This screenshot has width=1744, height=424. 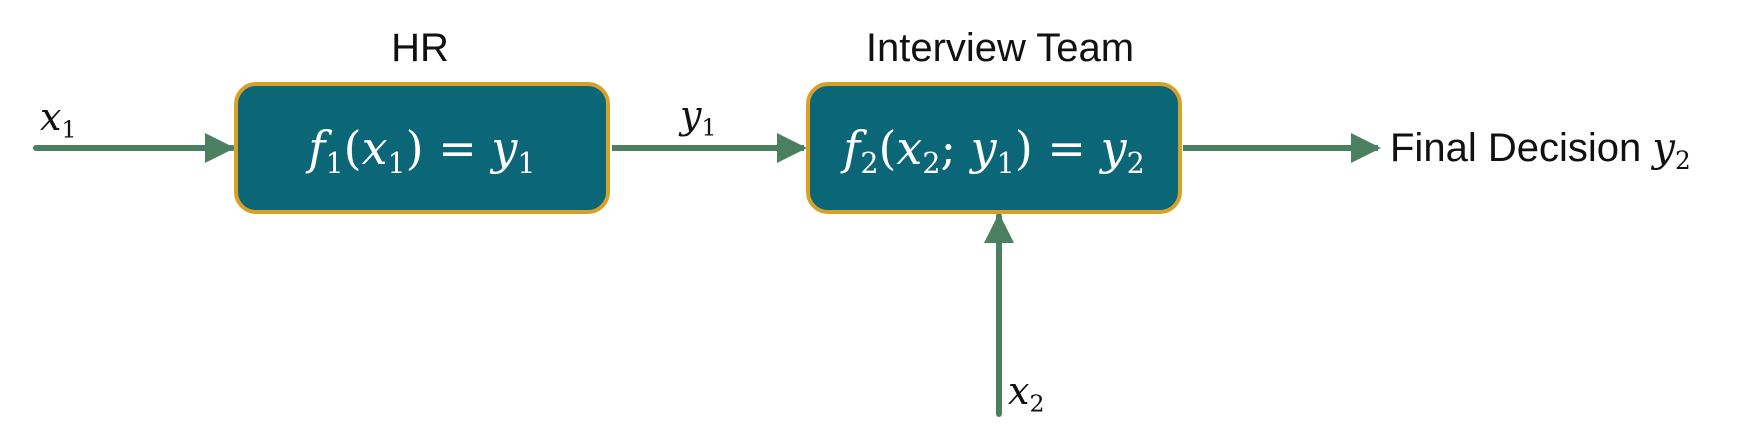 I want to click on input-x2-label: x2, so click(x=1026, y=393).